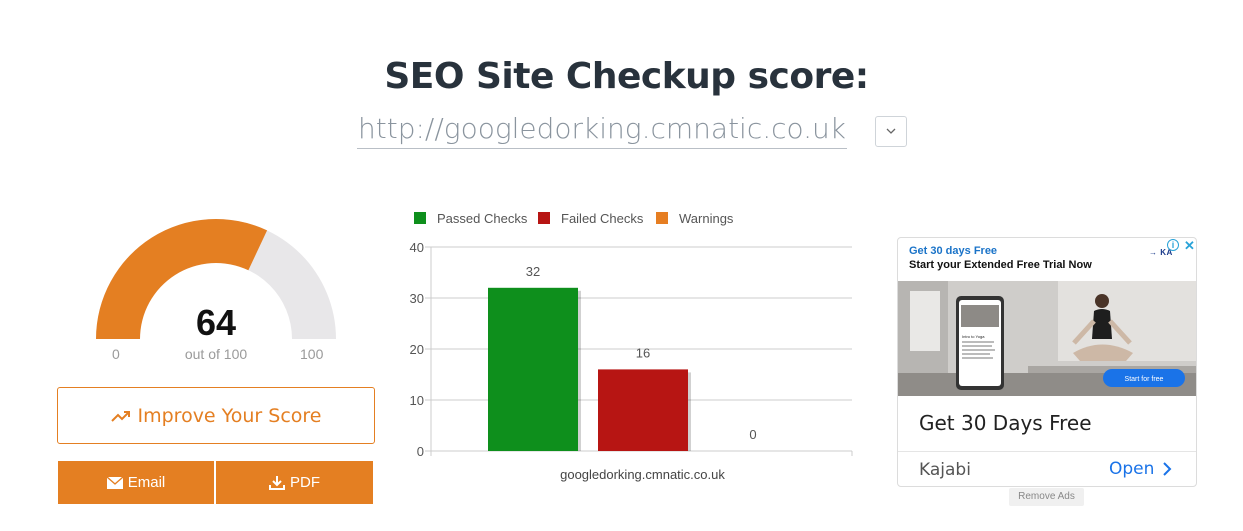 This screenshot has width=1243, height=531. I want to click on improve-score-label: Improve Your Score, so click(229, 415).